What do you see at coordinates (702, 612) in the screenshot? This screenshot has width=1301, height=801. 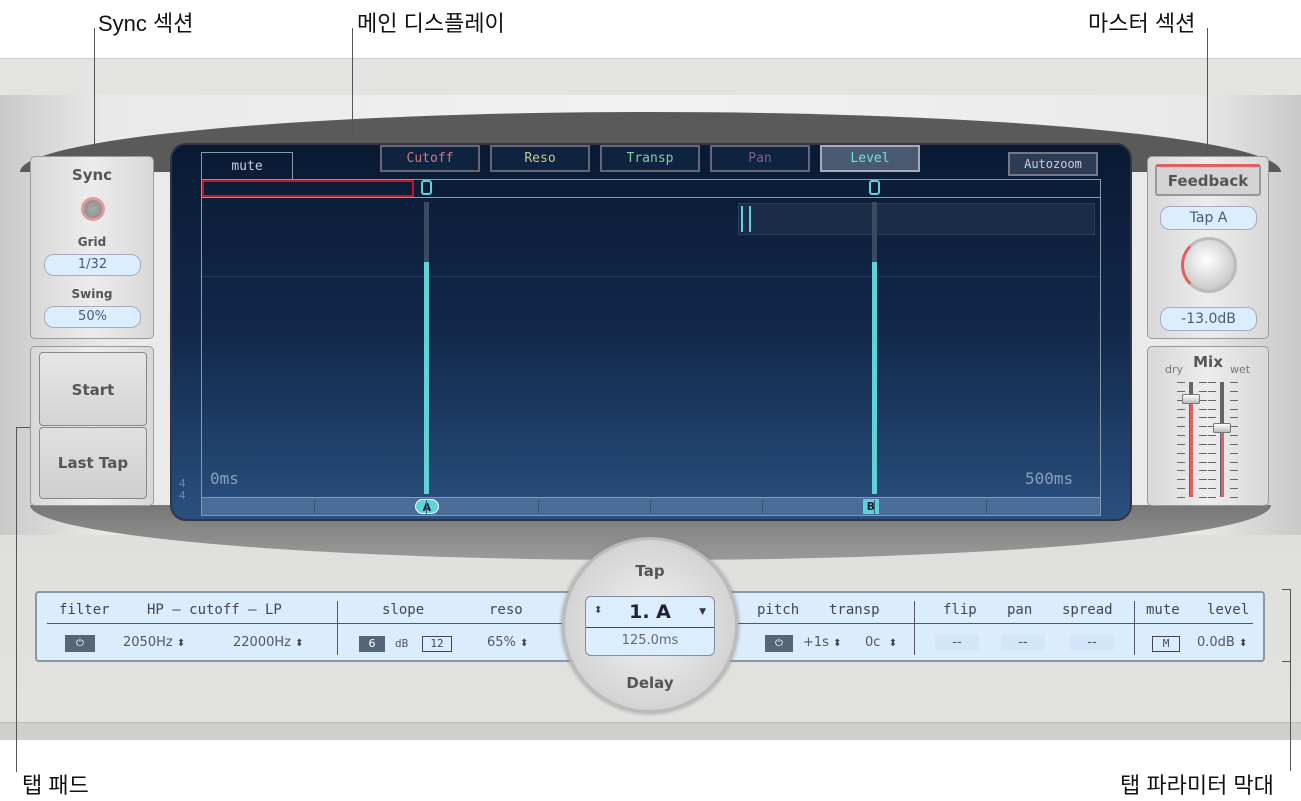 I see `dropdown-icon: ▼` at bounding box center [702, 612].